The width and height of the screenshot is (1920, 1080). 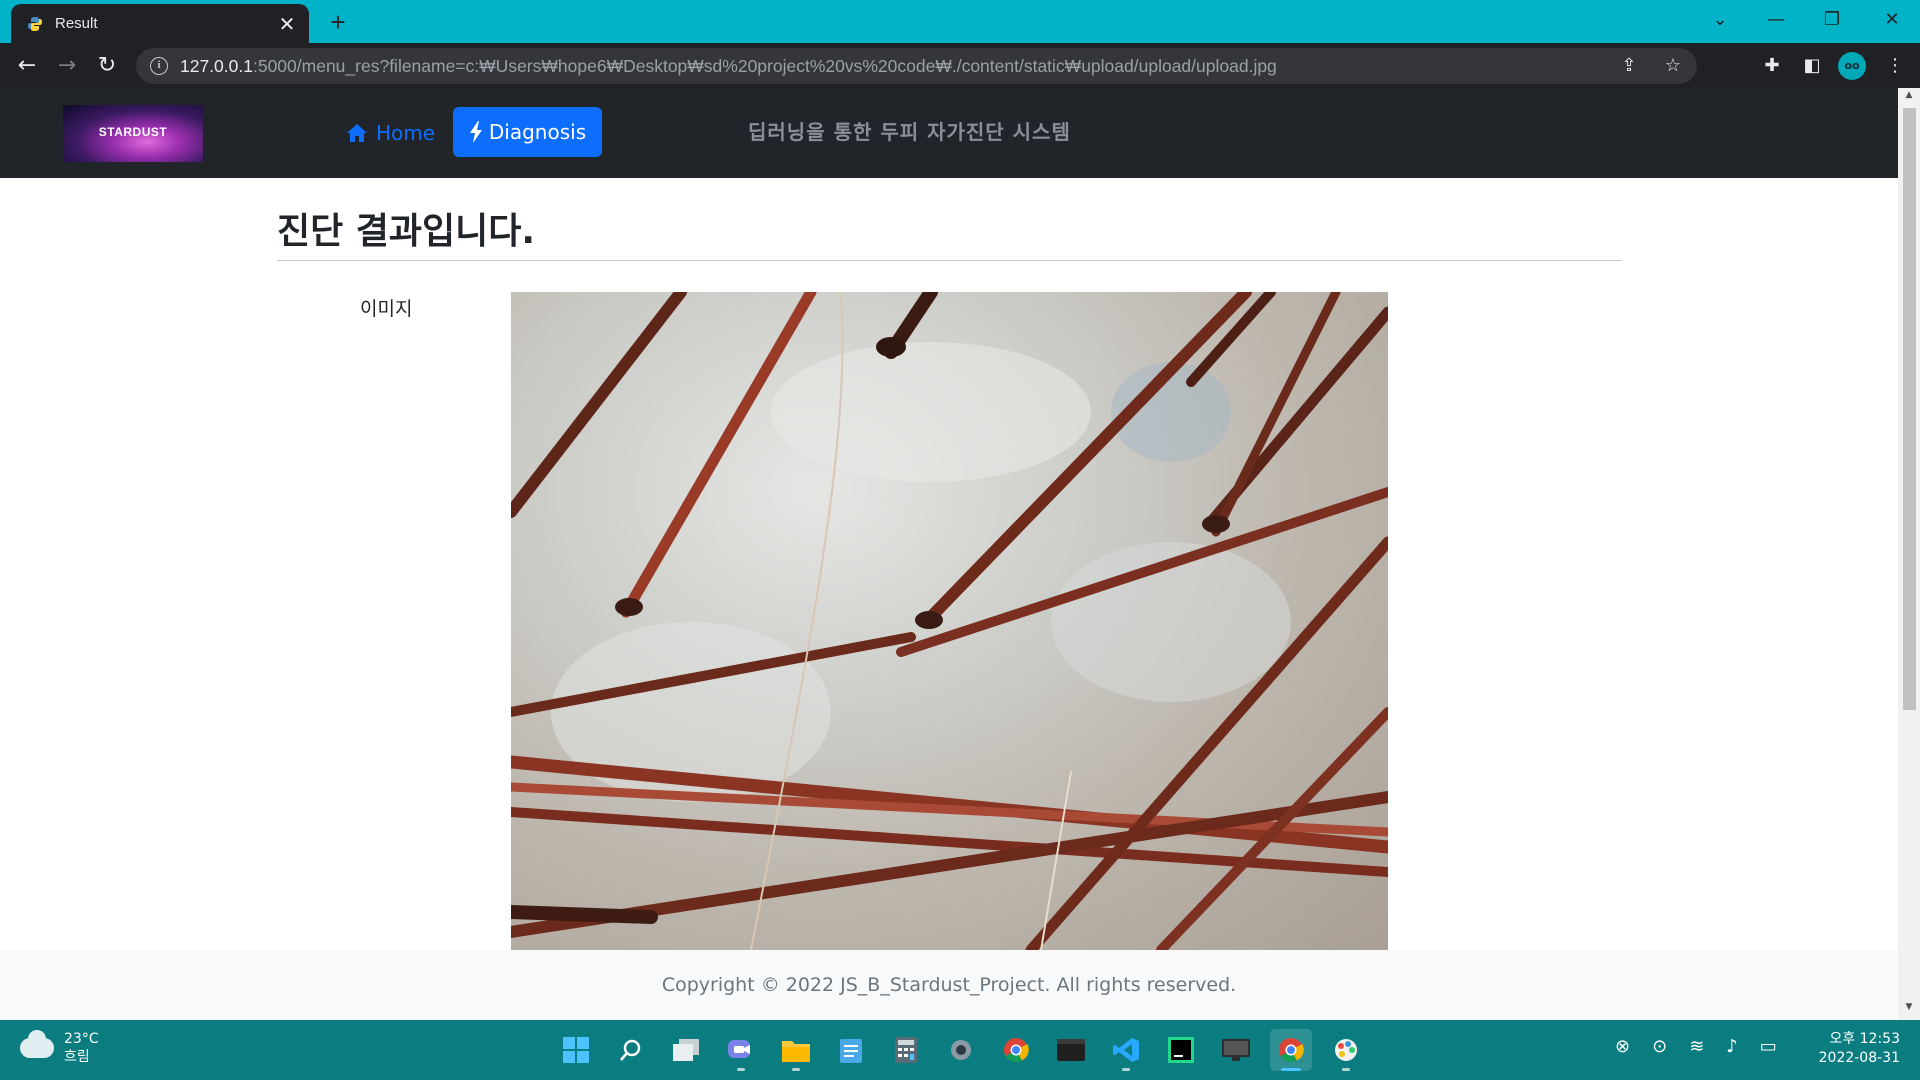 I want to click on home-icon, so click(x=357, y=133).